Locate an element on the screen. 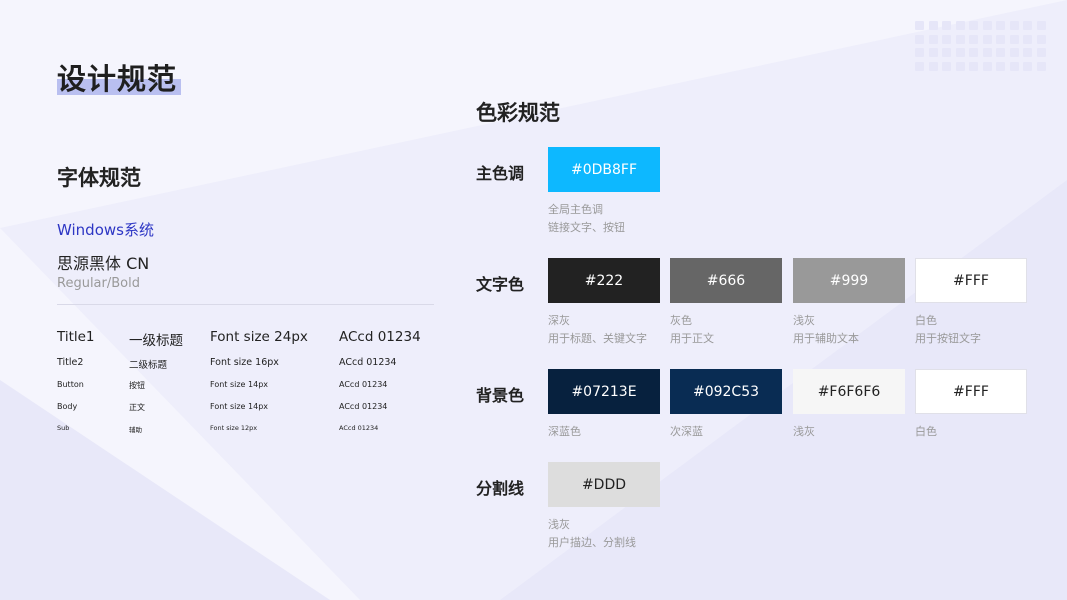 Image resolution: width=1067 pixels, height=600 pixels. color-swatch-divider: #DDD is located at coordinates (604, 484).